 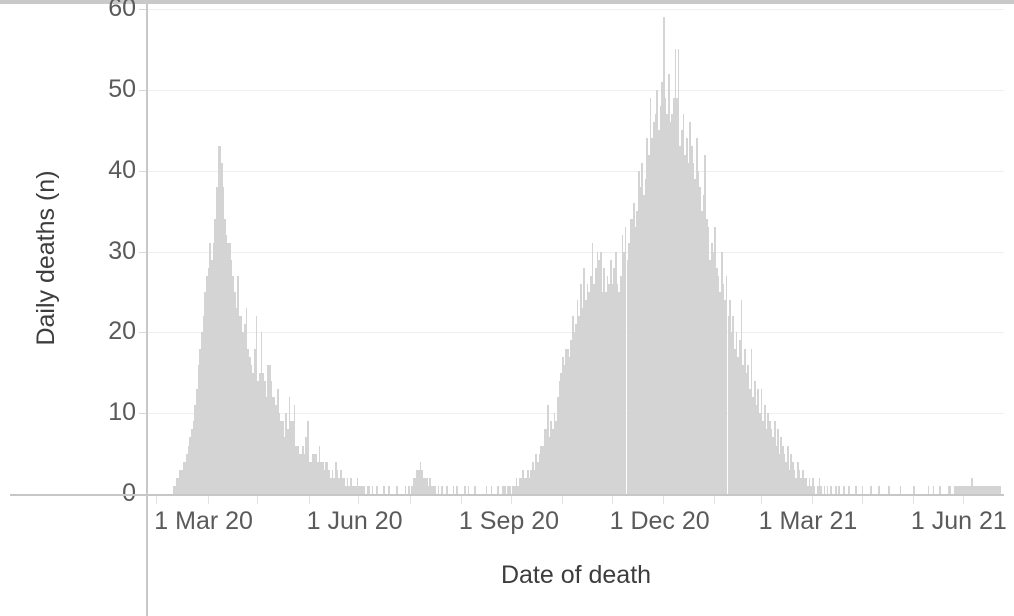 I want to click on y-tick-label: 10, so click(x=122, y=412).